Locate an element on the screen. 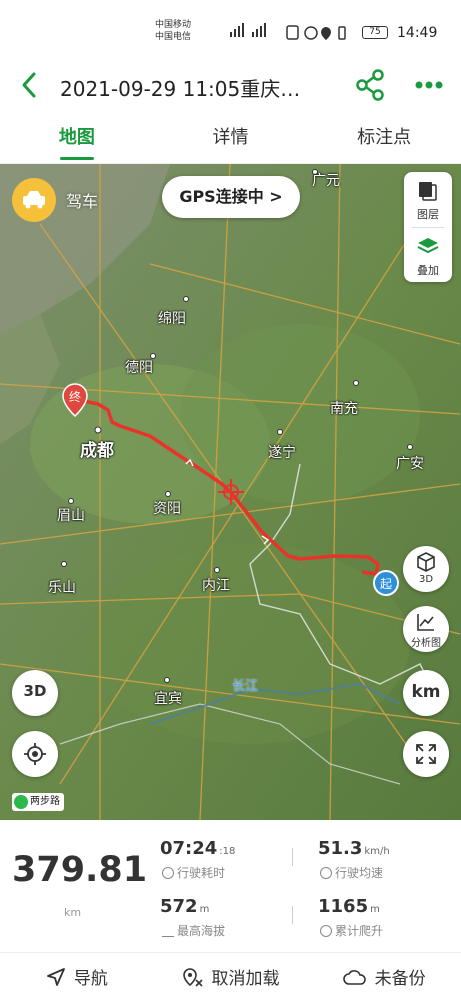 The image size is (461, 1000). max-altitude-label-text: 最高海拔 is located at coordinates (201, 931).